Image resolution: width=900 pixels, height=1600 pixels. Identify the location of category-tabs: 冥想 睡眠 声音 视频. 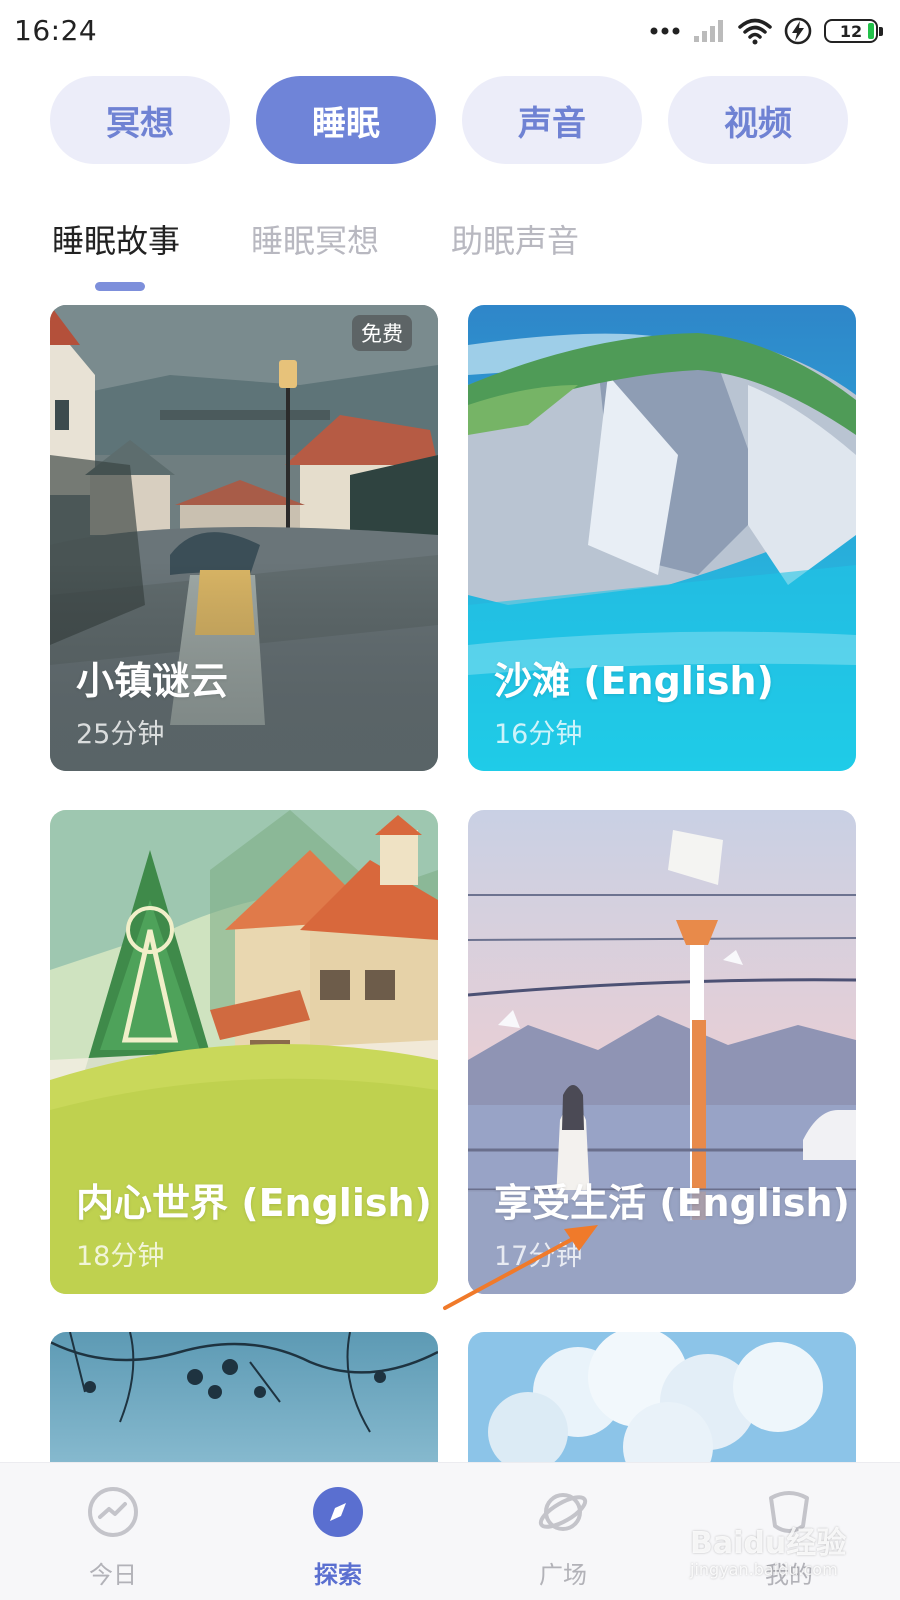
(450, 120).